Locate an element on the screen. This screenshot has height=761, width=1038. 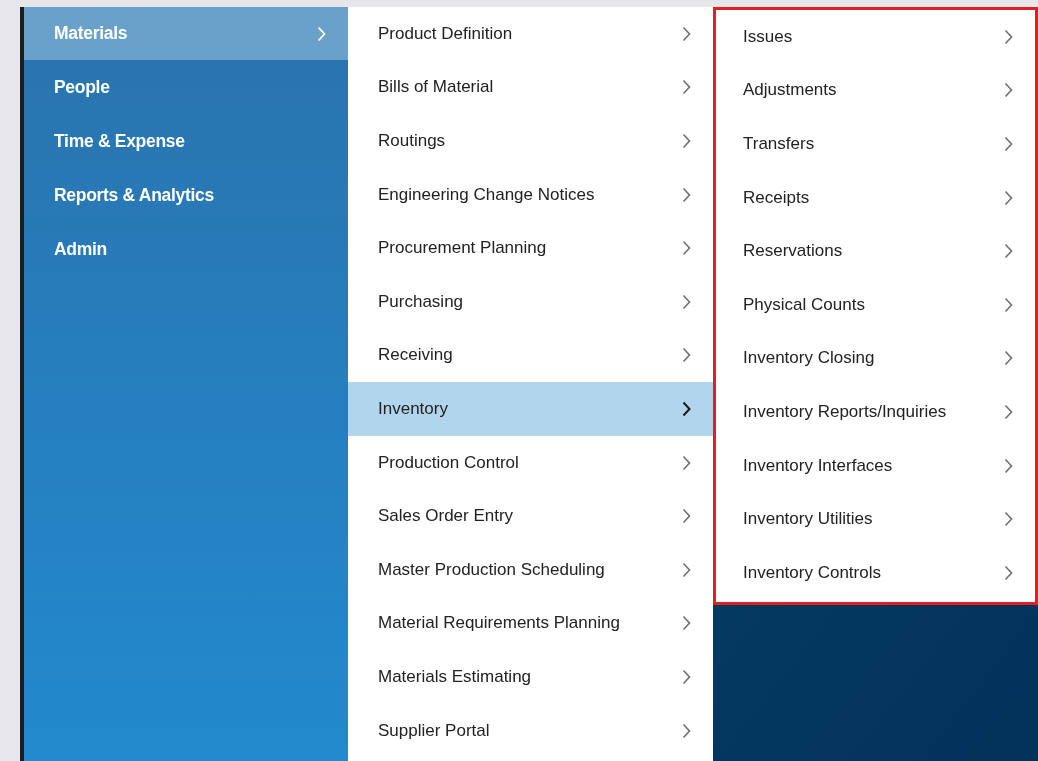
submenu-item: Inventory Closing is located at coordinates (875, 358).